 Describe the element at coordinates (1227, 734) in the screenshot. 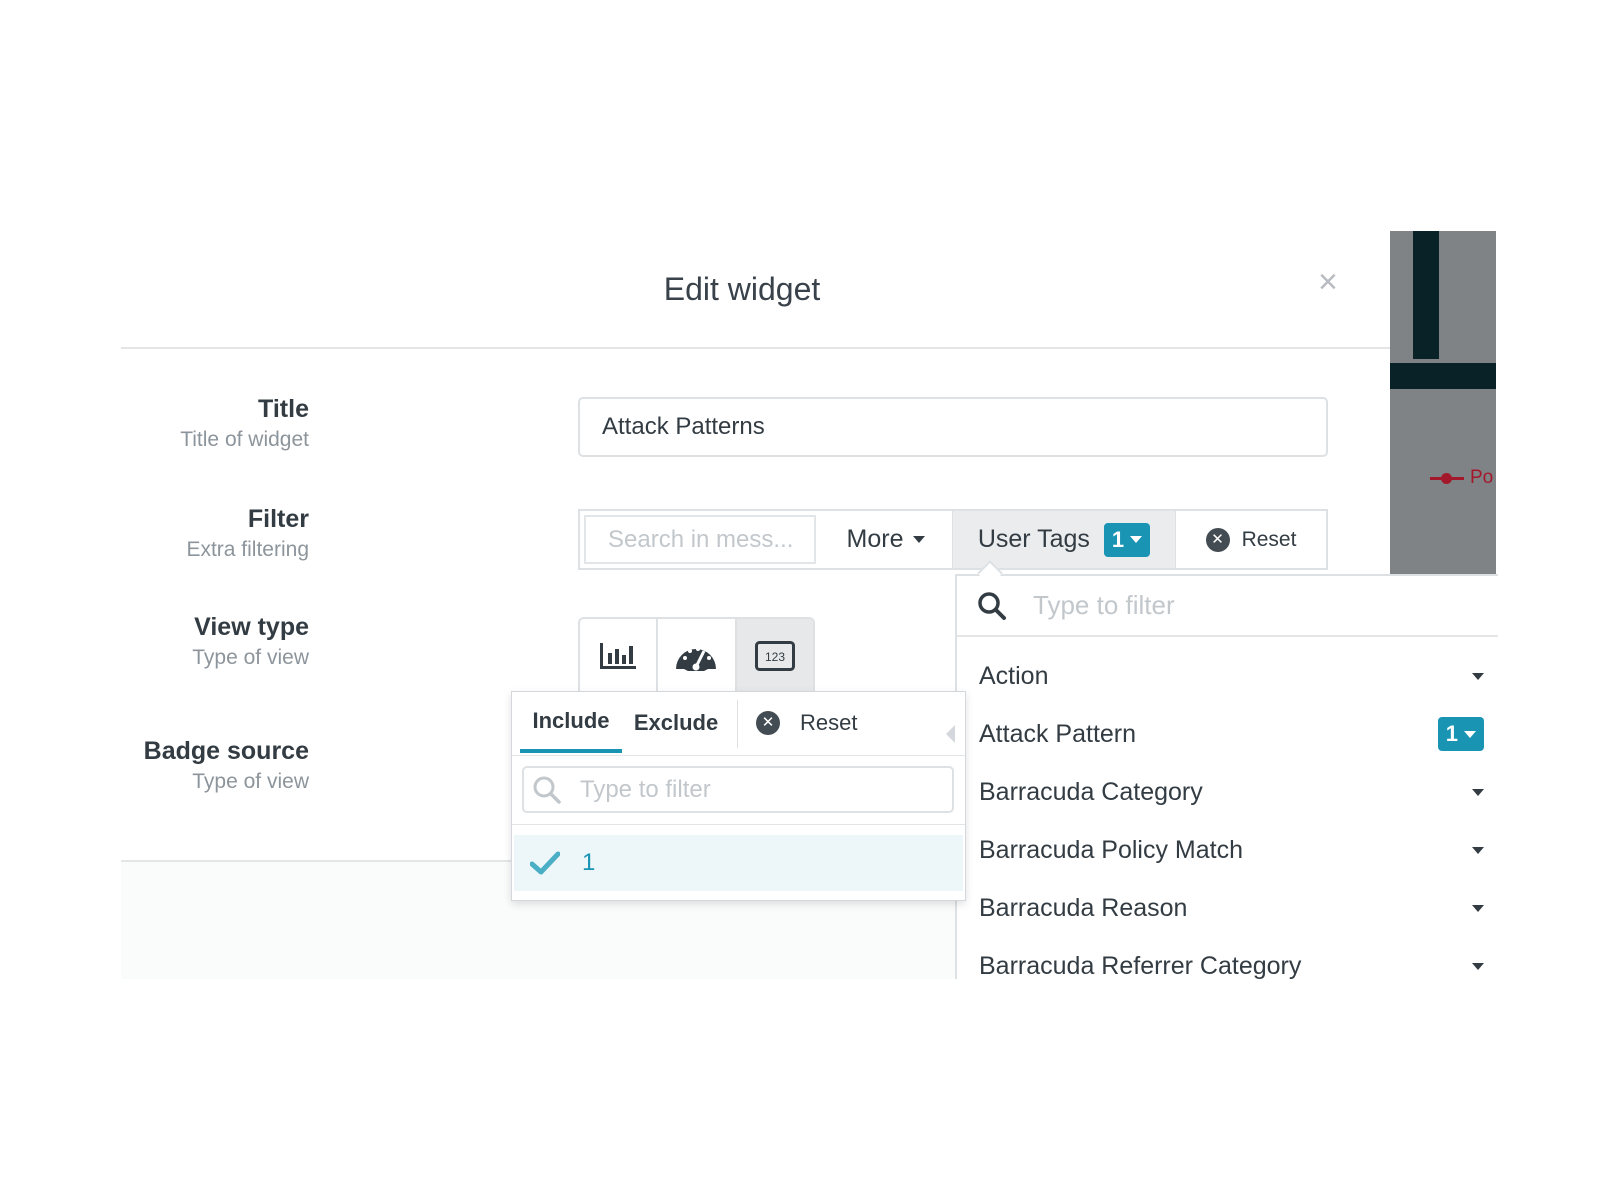

I see `tag-category-item: Attack Pattern 1` at that location.